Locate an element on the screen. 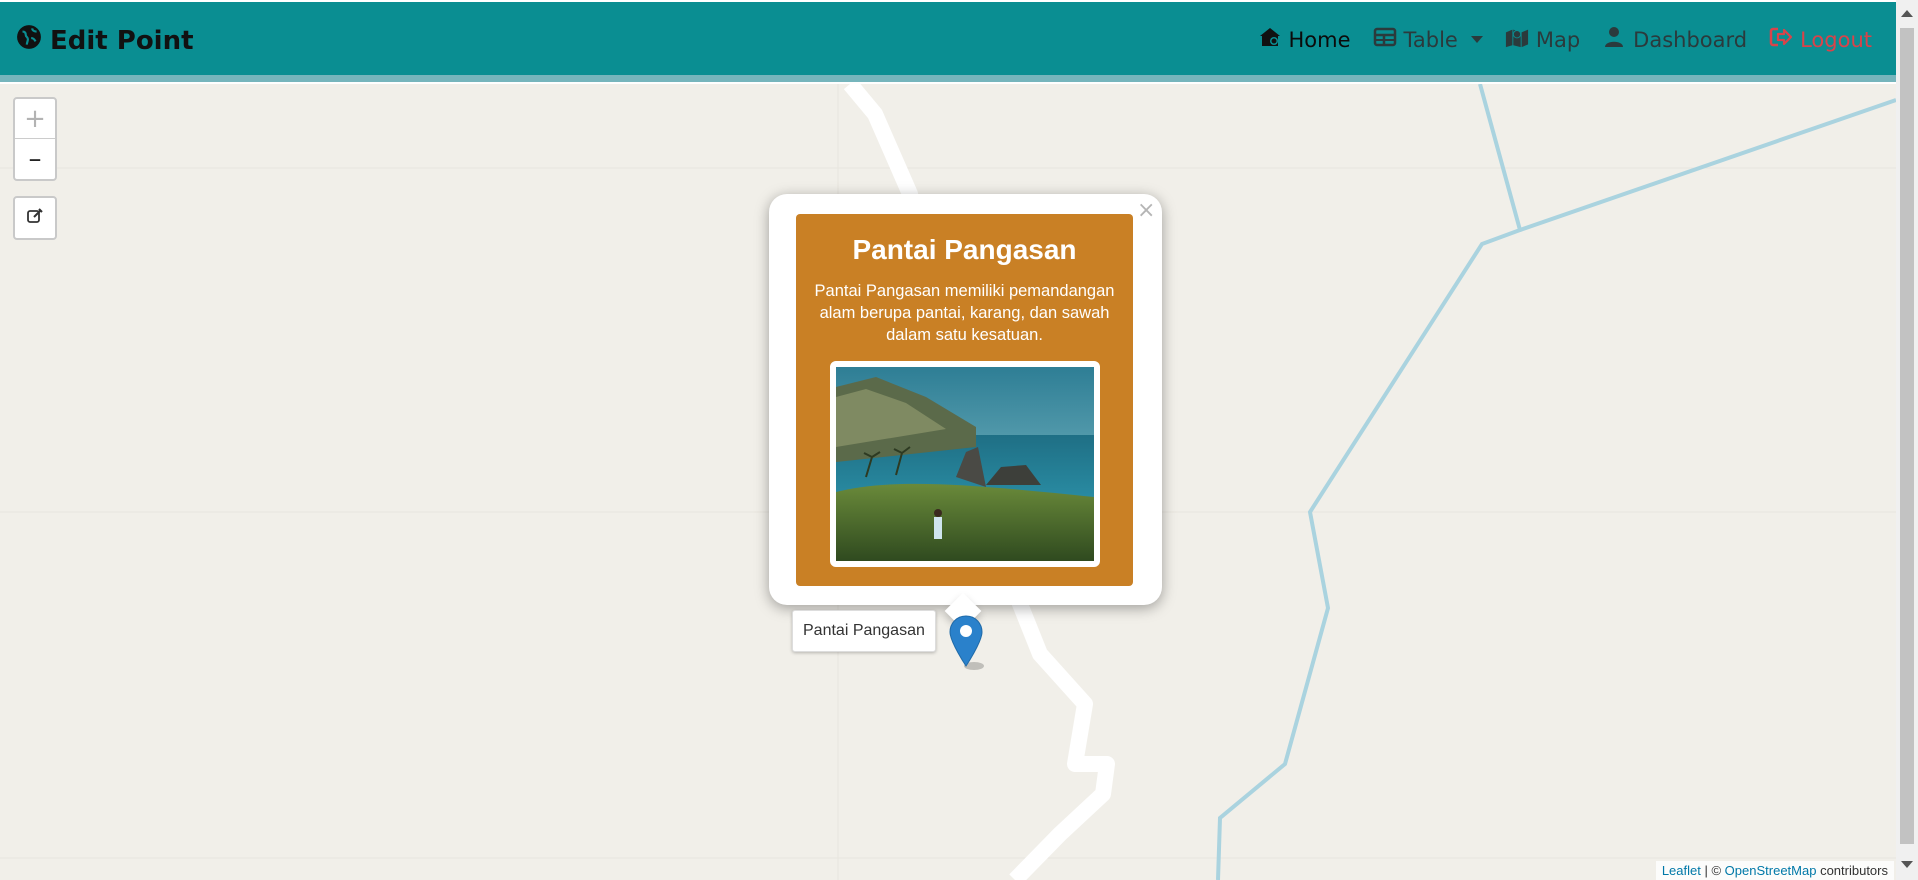  map-attribution: Leaflet | © OpenStreetMap contributors is located at coordinates (1774, 870).